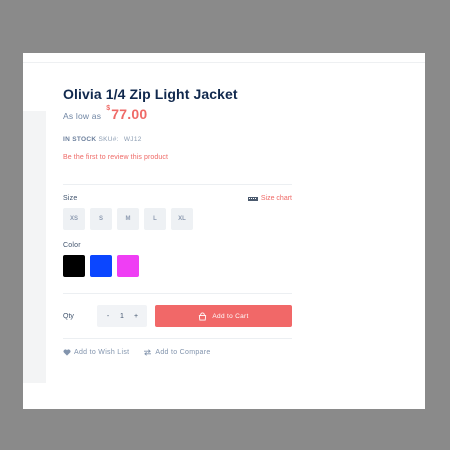 This screenshot has width=450, height=450. What do you see at coordinates (224, 62) in the screenshot?
I see `top-divider` at bounding box center [224, 62].